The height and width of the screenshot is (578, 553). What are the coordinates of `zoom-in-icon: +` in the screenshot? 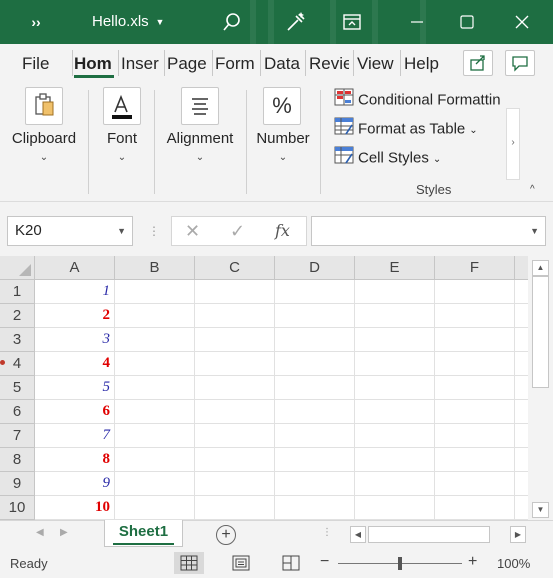 It's located at (472, 562).